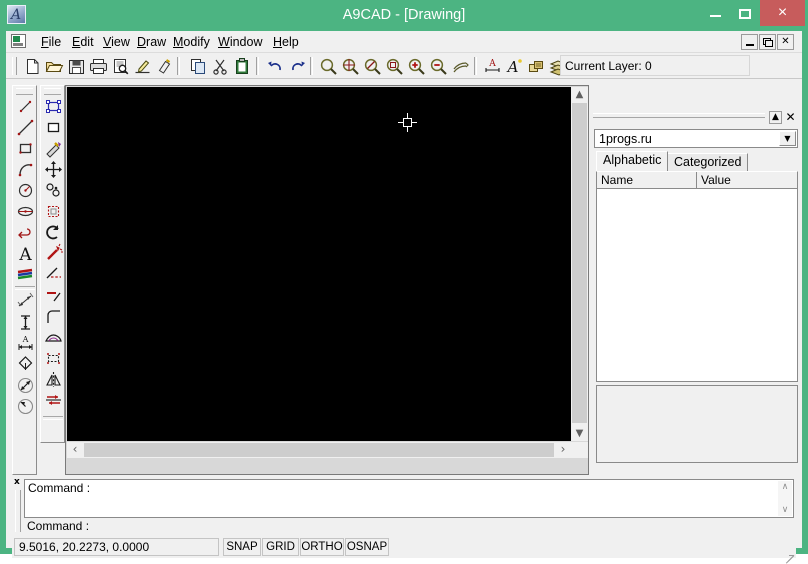  Describe the element at coordinates (24, 91) in the screenshot. I see `draw-toolbar-grip` at that location.